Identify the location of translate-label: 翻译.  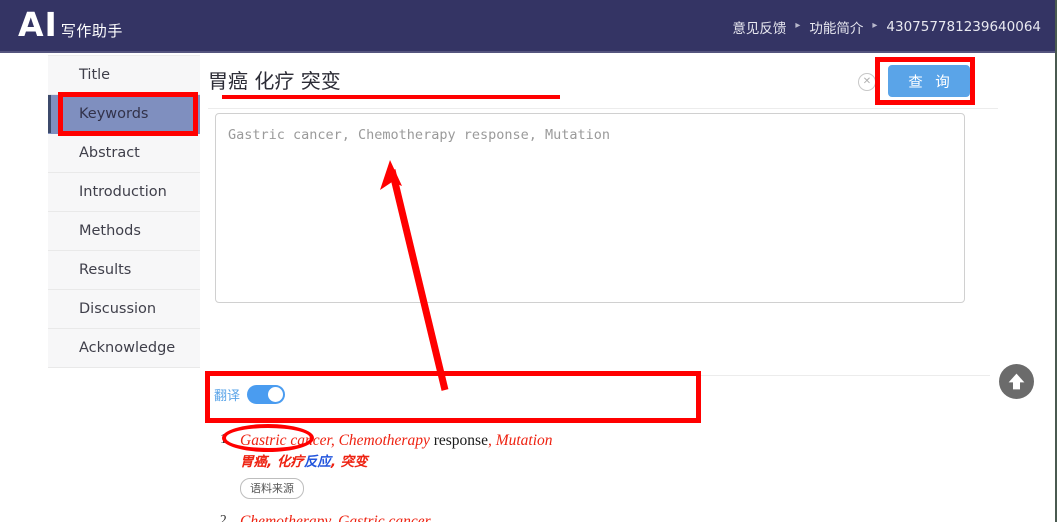
(227, 396).